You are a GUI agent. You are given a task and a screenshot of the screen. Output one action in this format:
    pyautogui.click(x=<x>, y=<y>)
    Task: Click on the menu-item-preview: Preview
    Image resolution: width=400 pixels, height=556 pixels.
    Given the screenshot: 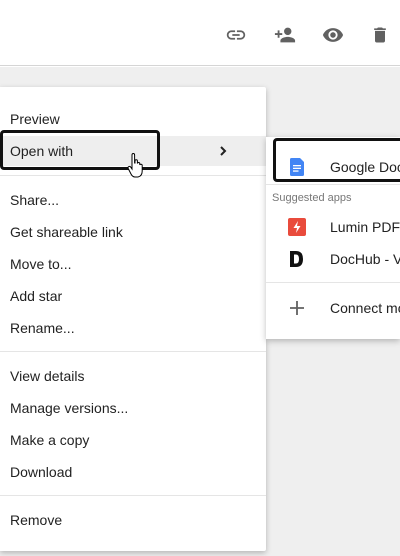 What is the action you would take?
    pyautogui.click(x=133, y=119)
    